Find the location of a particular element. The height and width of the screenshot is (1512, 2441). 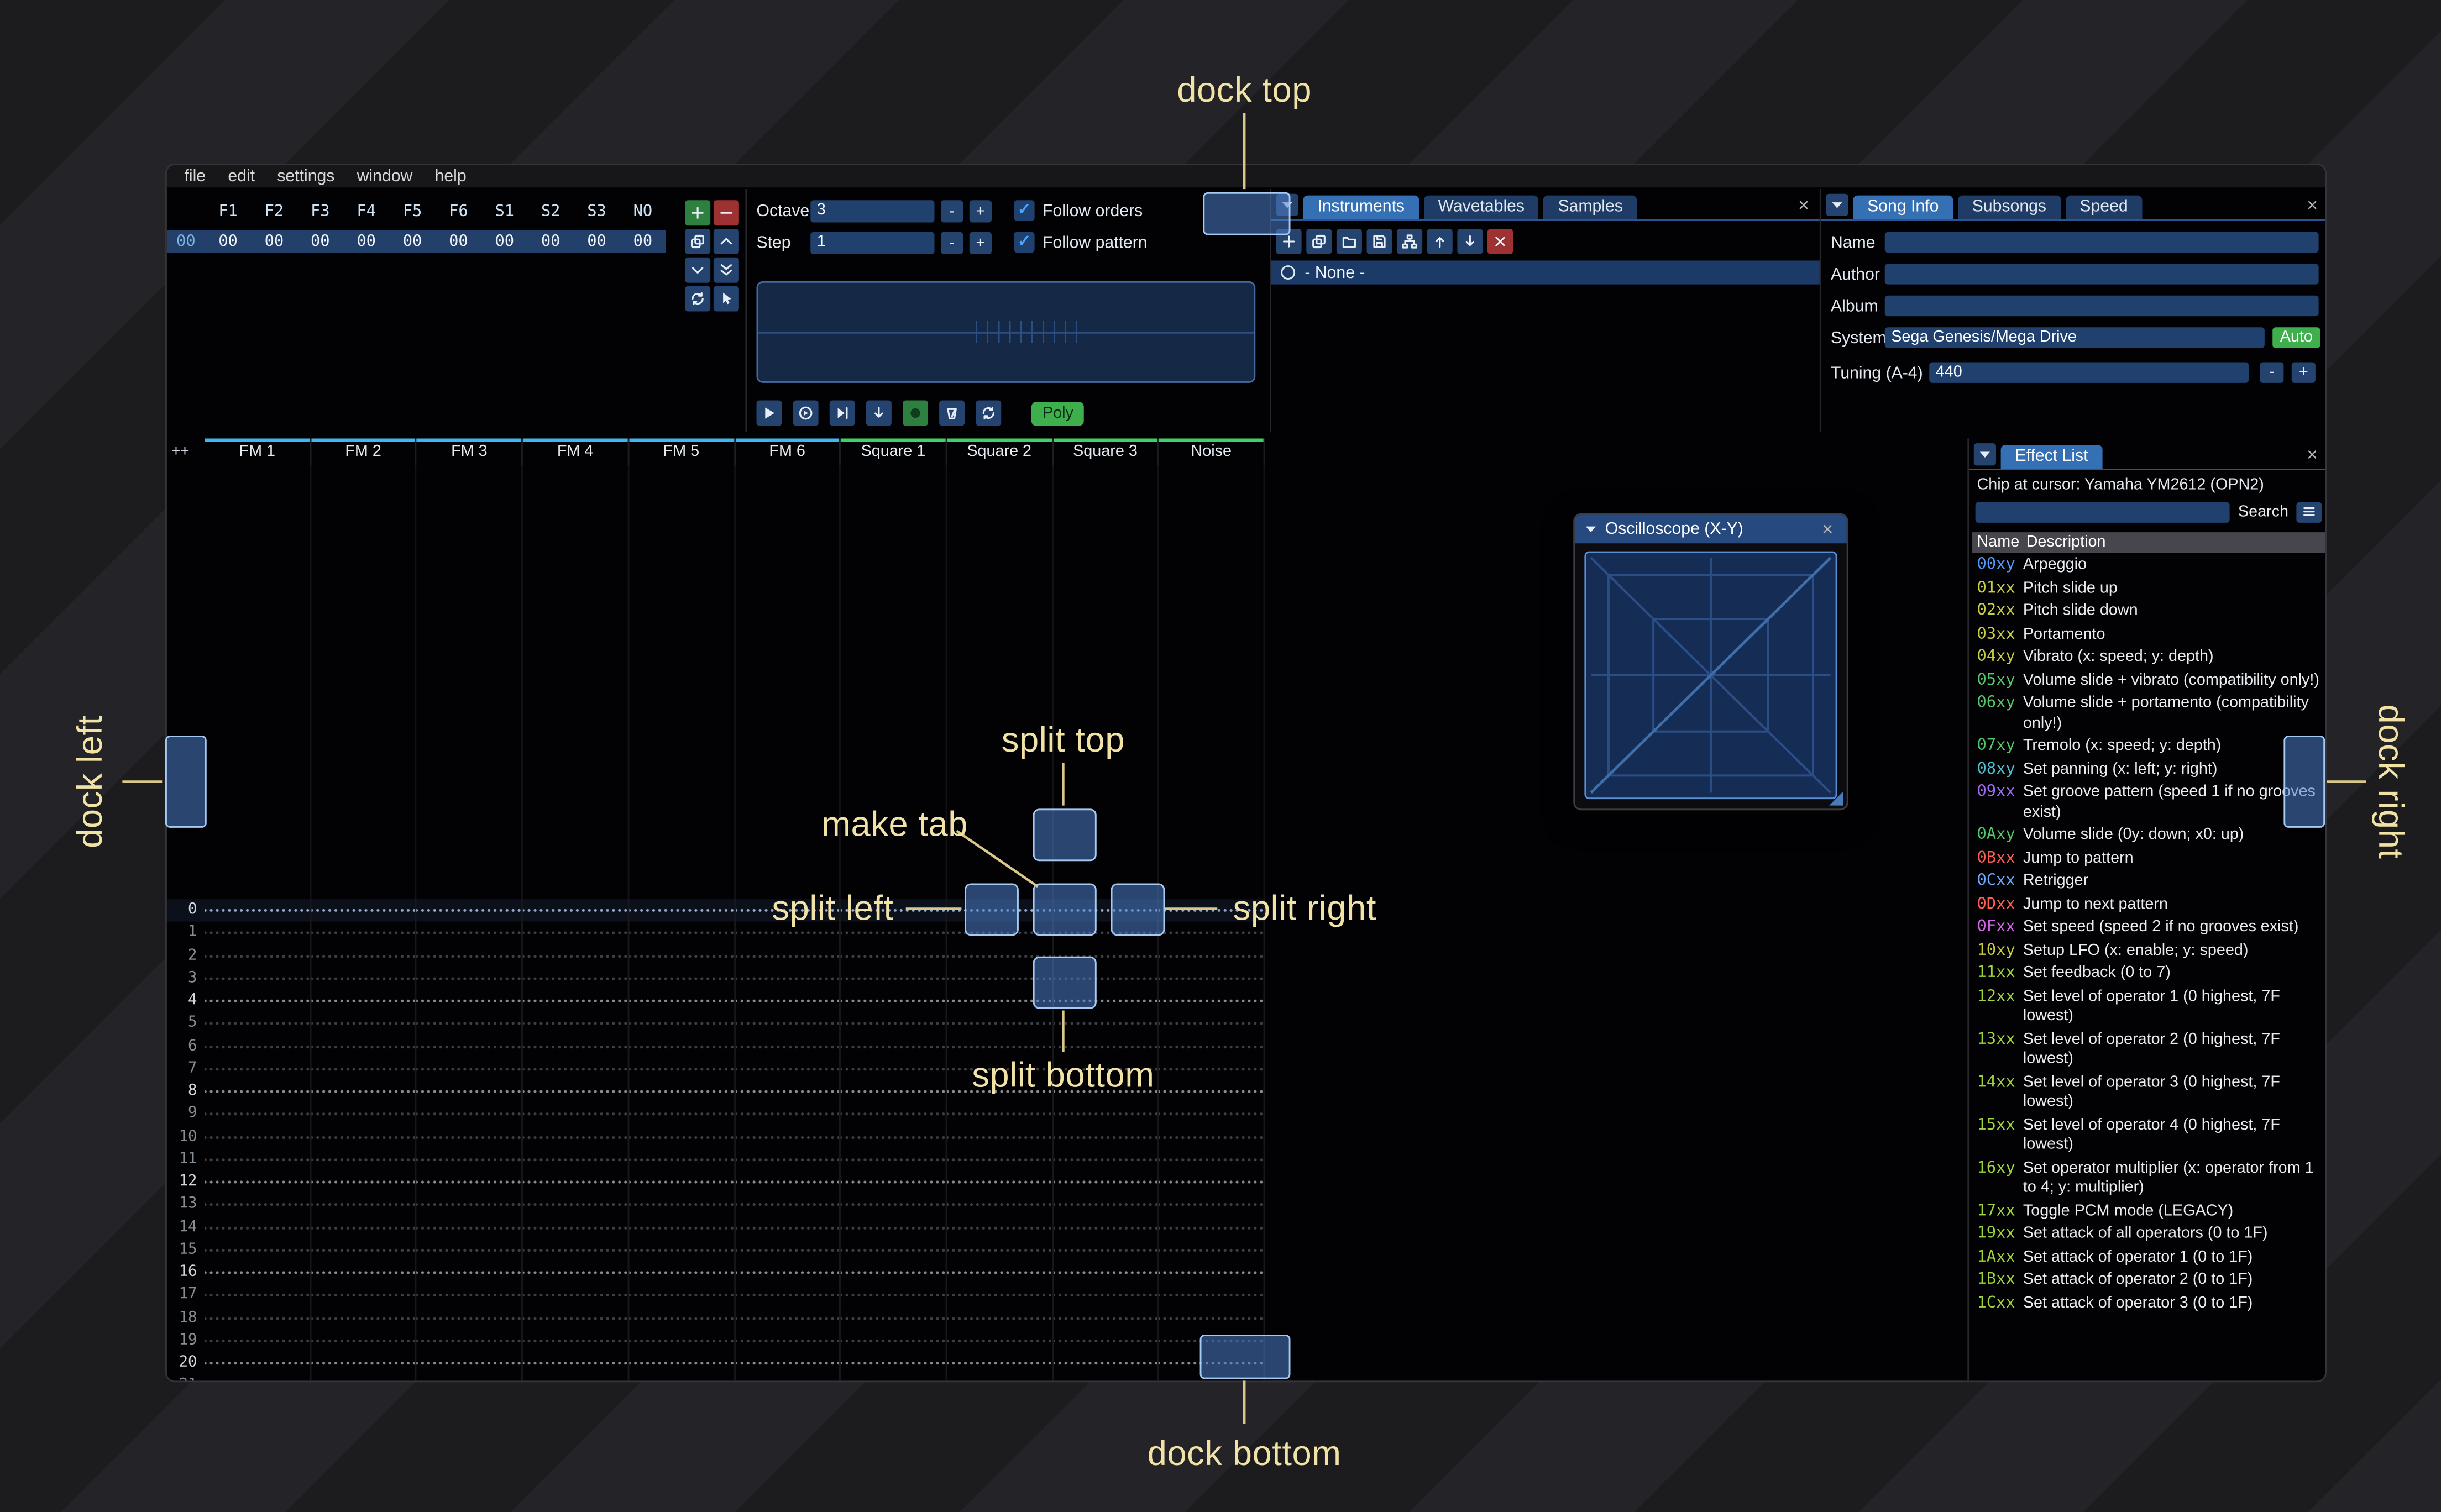

channel-header-square-1: Square 1 is located at coordinates (894, 452).